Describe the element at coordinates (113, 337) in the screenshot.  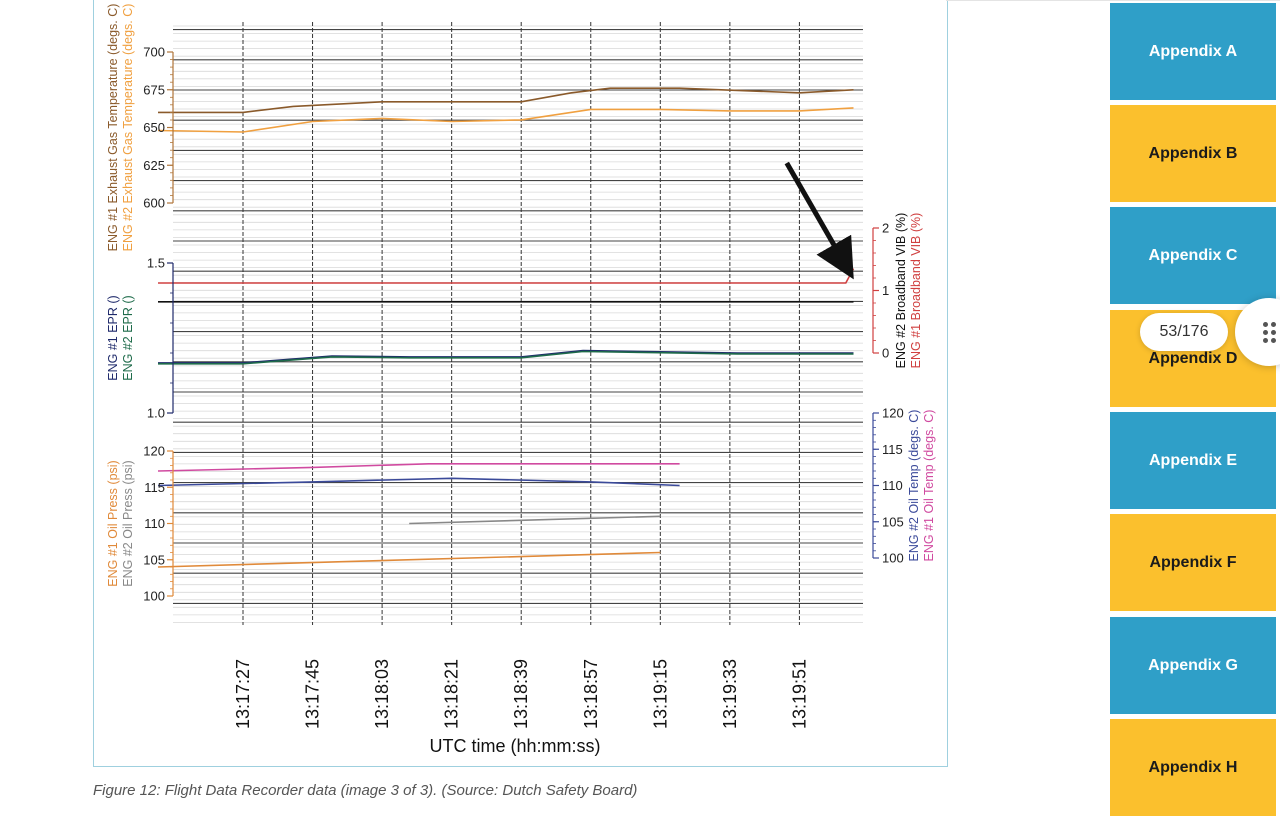
I see `epr-axis-label: ENG #1 EPR ()` at that location.